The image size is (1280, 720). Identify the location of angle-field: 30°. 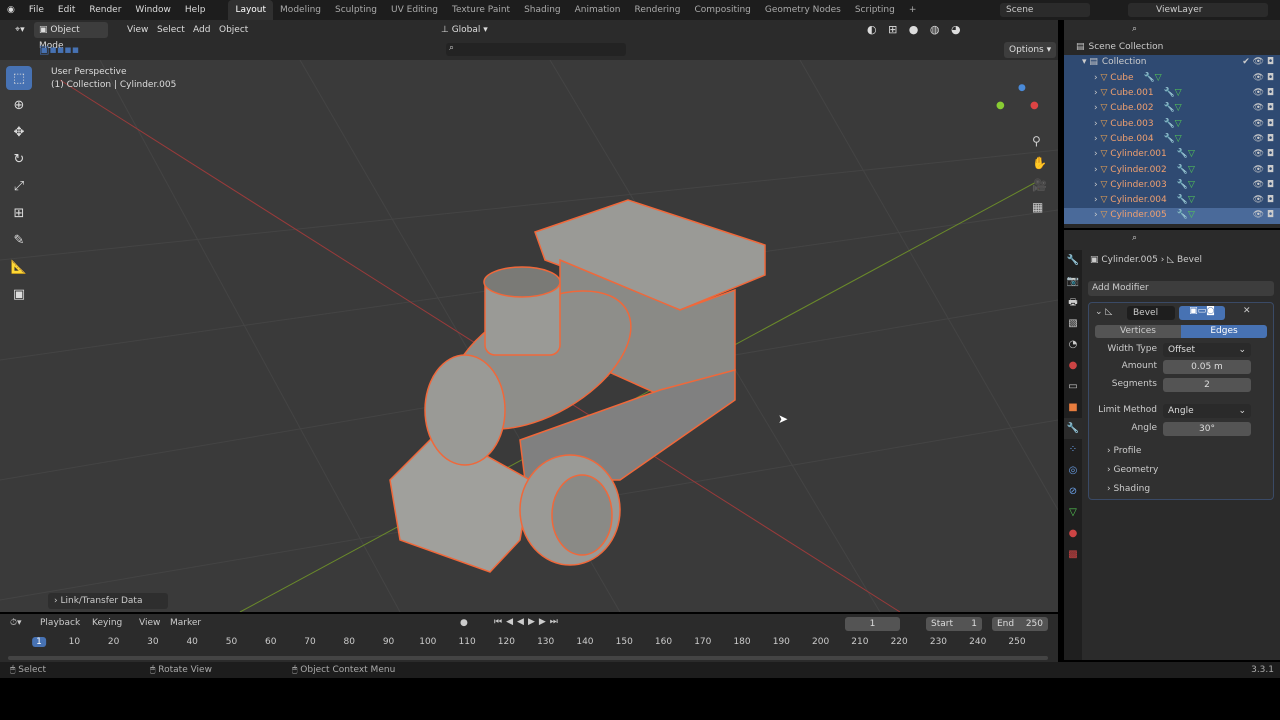
(1207, 429).